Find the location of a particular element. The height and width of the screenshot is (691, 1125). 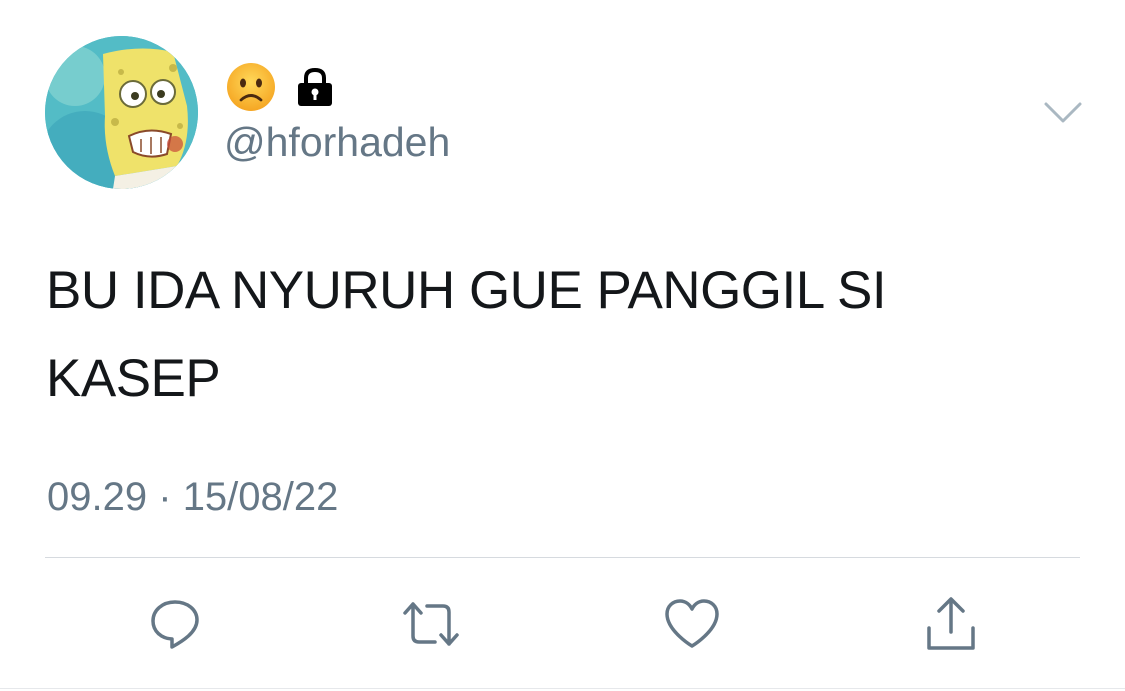

user-handle: @hforhadeh is located at coordinates (337, 142).